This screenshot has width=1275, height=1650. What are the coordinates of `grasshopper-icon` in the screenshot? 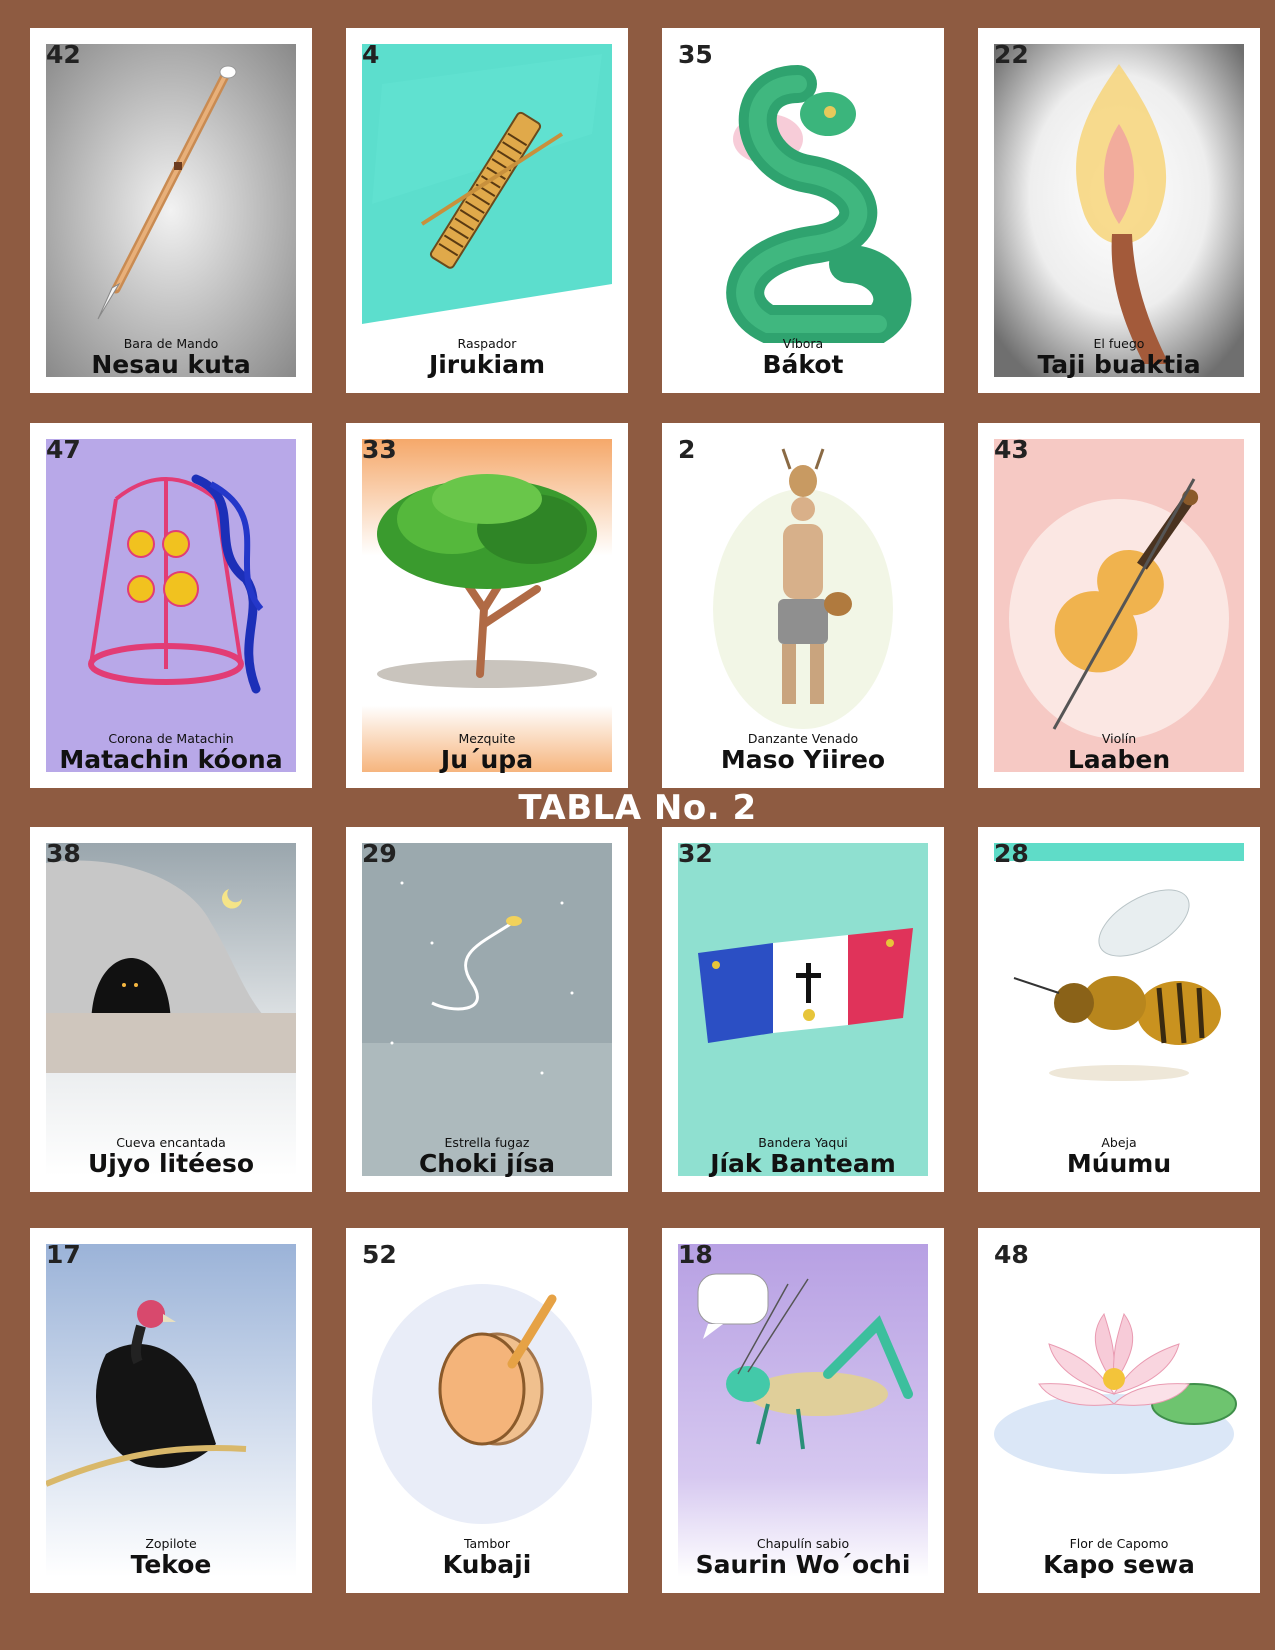 It's located at (803, 1410).